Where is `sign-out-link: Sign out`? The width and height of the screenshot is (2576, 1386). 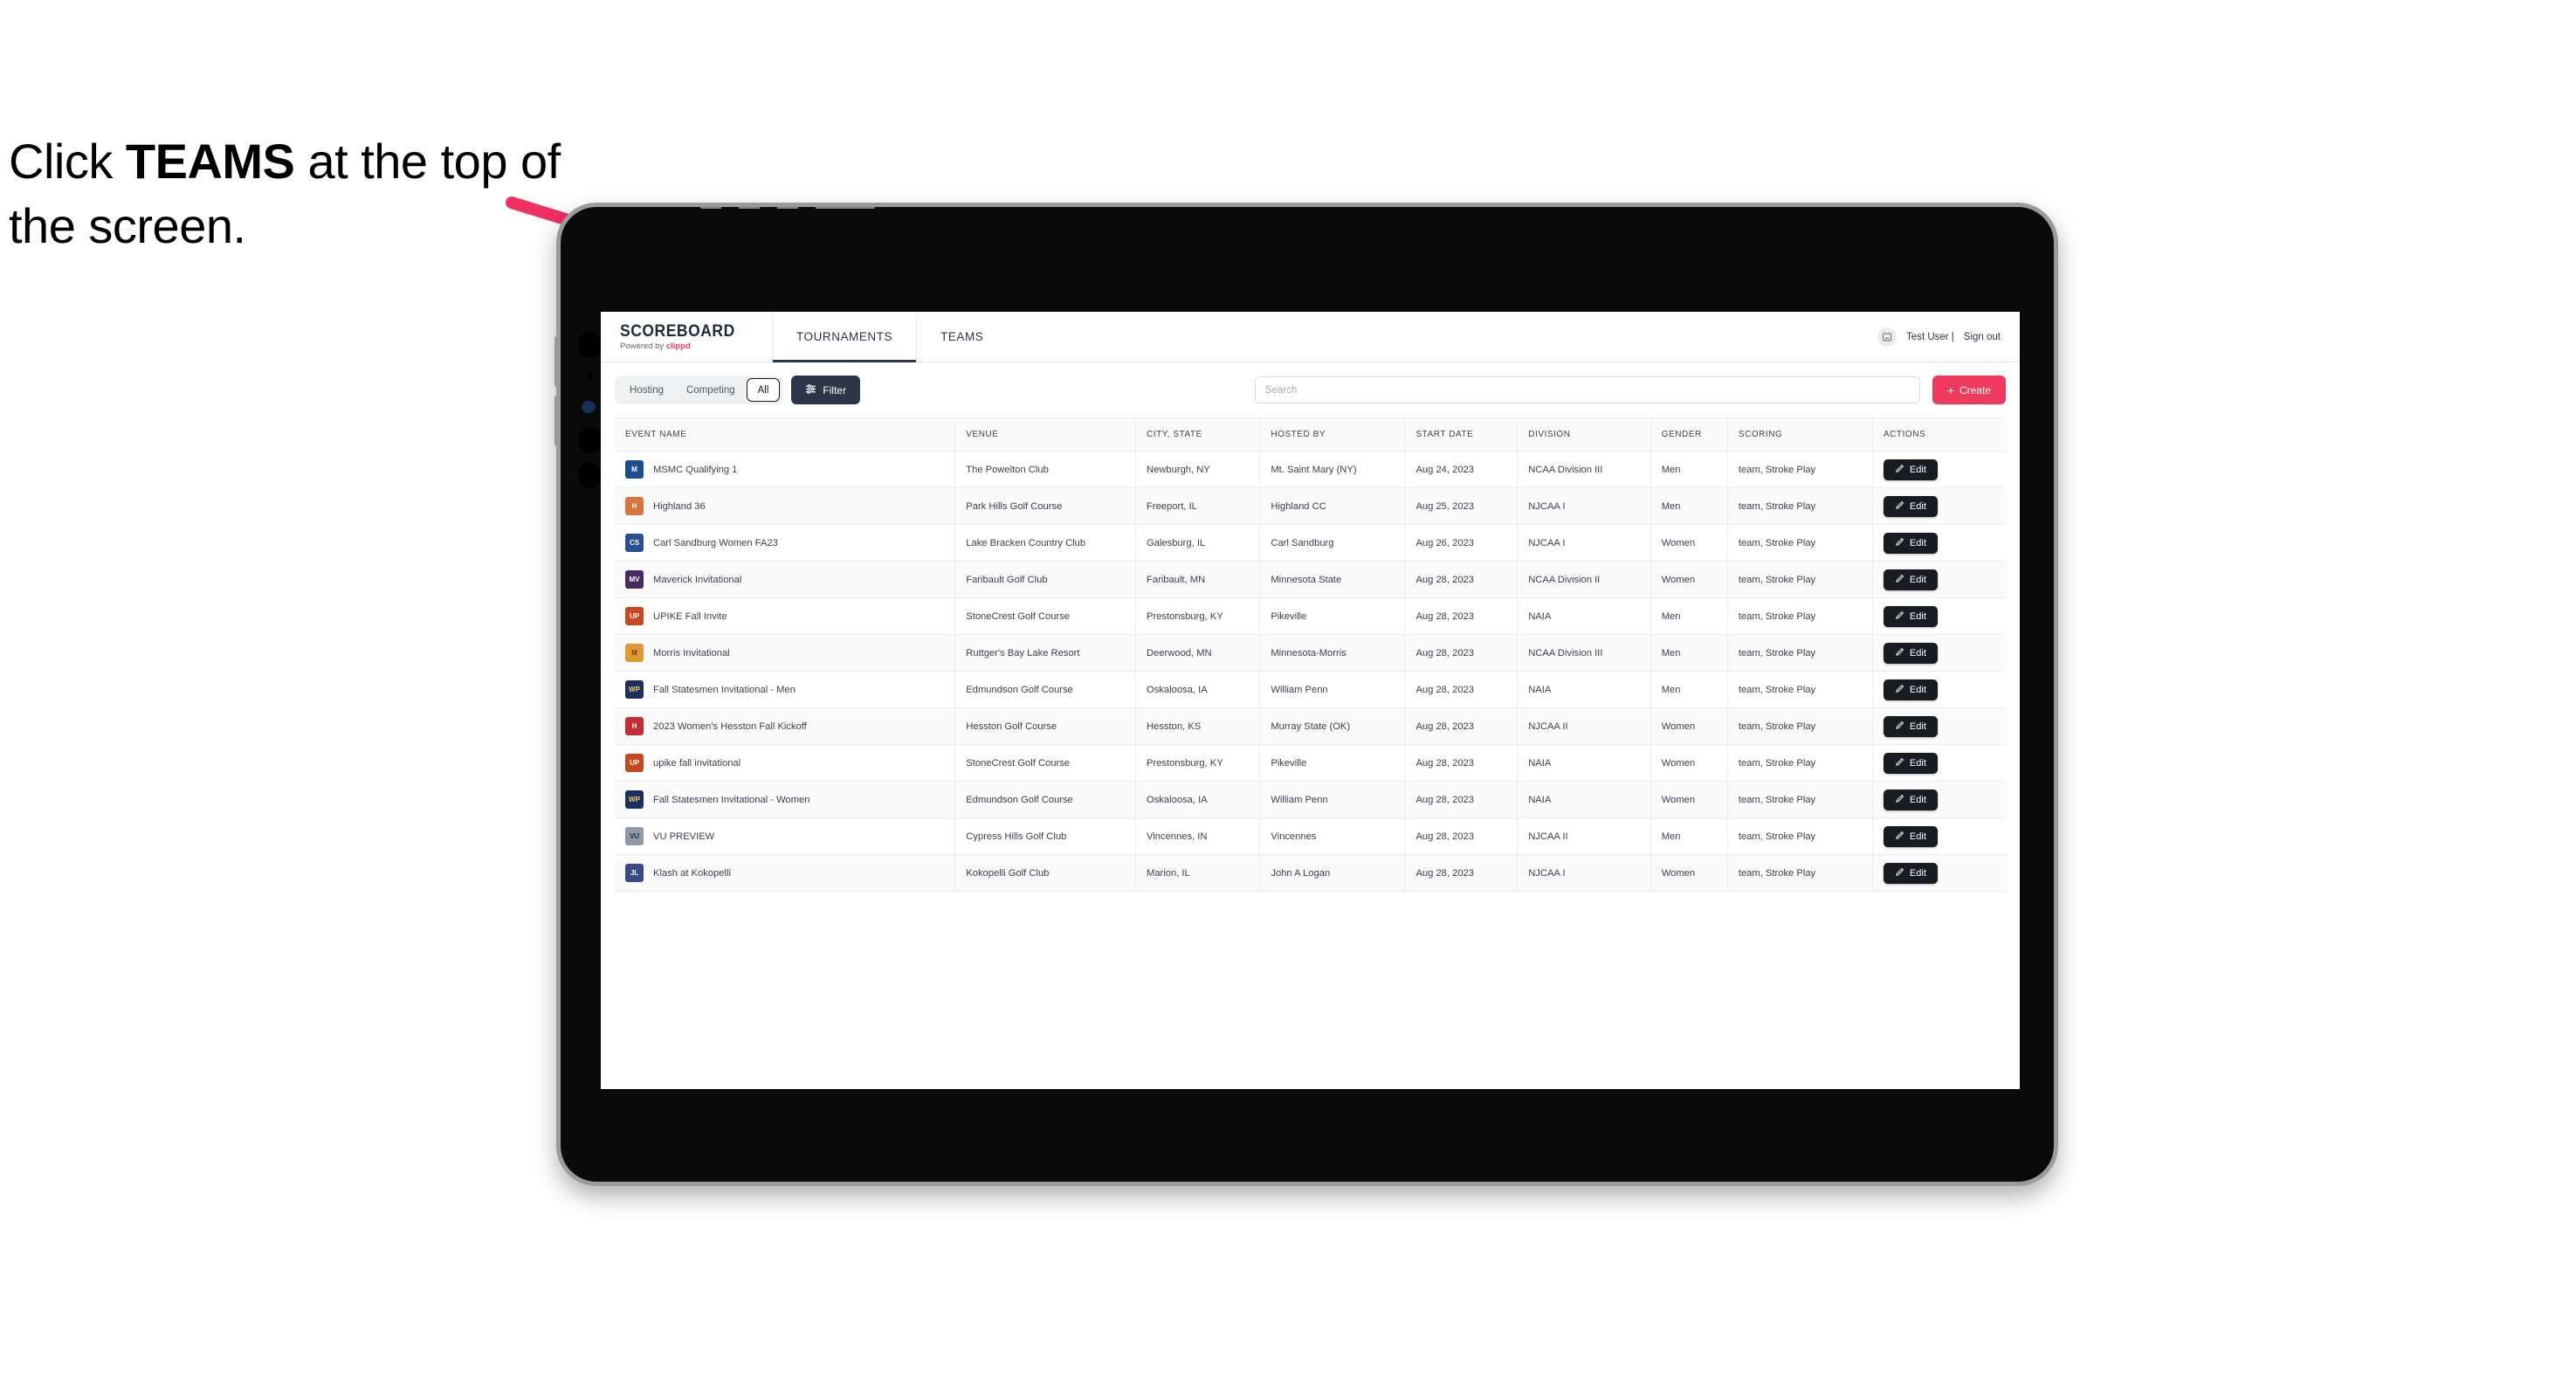
sign-out-link: Sign out is located at coordinates (1982, 337).